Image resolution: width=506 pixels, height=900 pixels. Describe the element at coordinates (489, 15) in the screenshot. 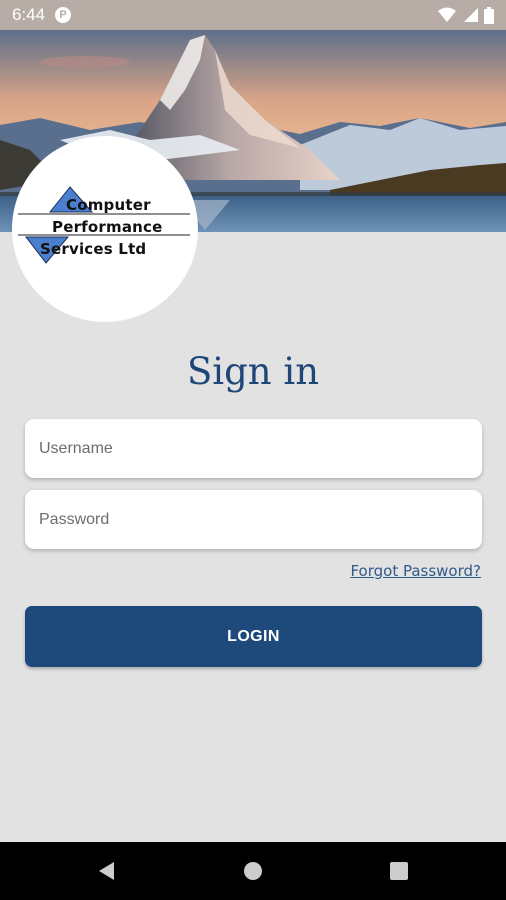

I see `battery-icon` at that location.